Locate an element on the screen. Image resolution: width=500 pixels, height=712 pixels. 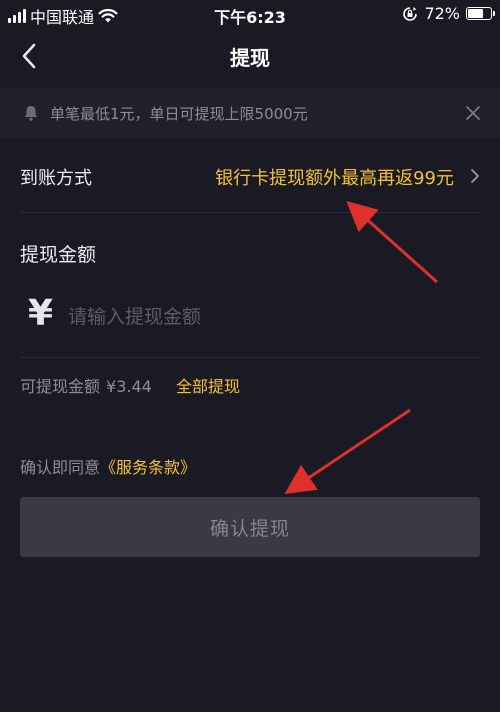
status-right: 72% is located at coordinates (448, 13).